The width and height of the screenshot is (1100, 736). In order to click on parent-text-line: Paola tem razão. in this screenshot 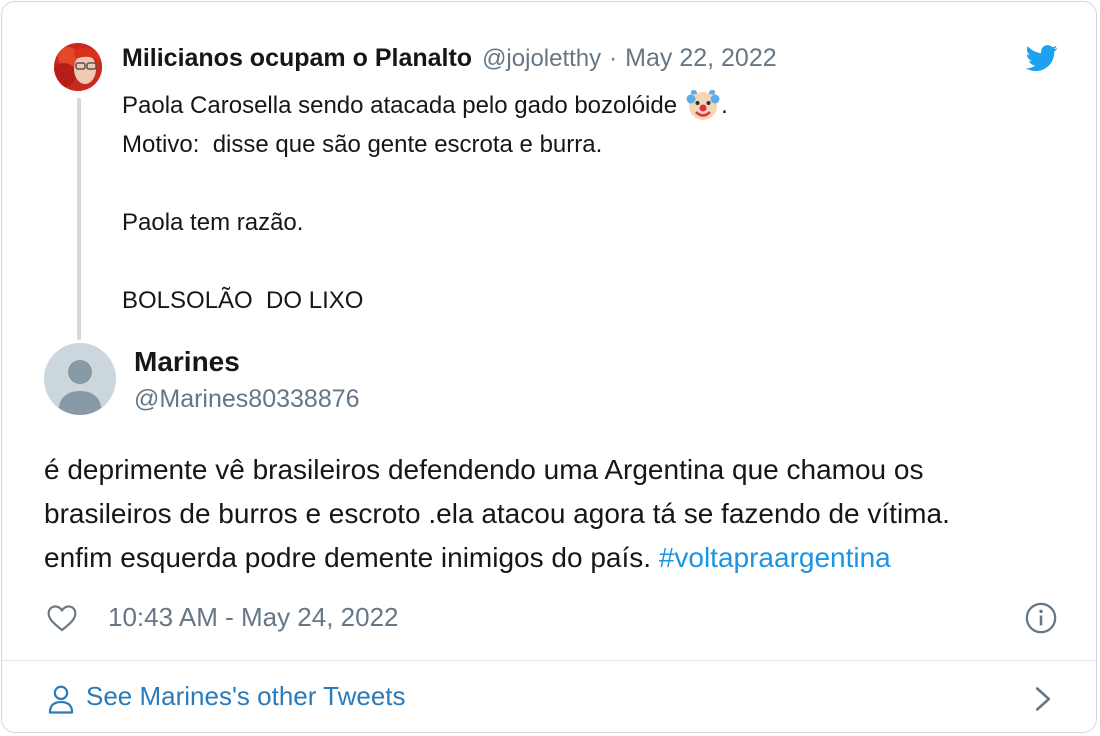, I will do `click(213, 222)`.